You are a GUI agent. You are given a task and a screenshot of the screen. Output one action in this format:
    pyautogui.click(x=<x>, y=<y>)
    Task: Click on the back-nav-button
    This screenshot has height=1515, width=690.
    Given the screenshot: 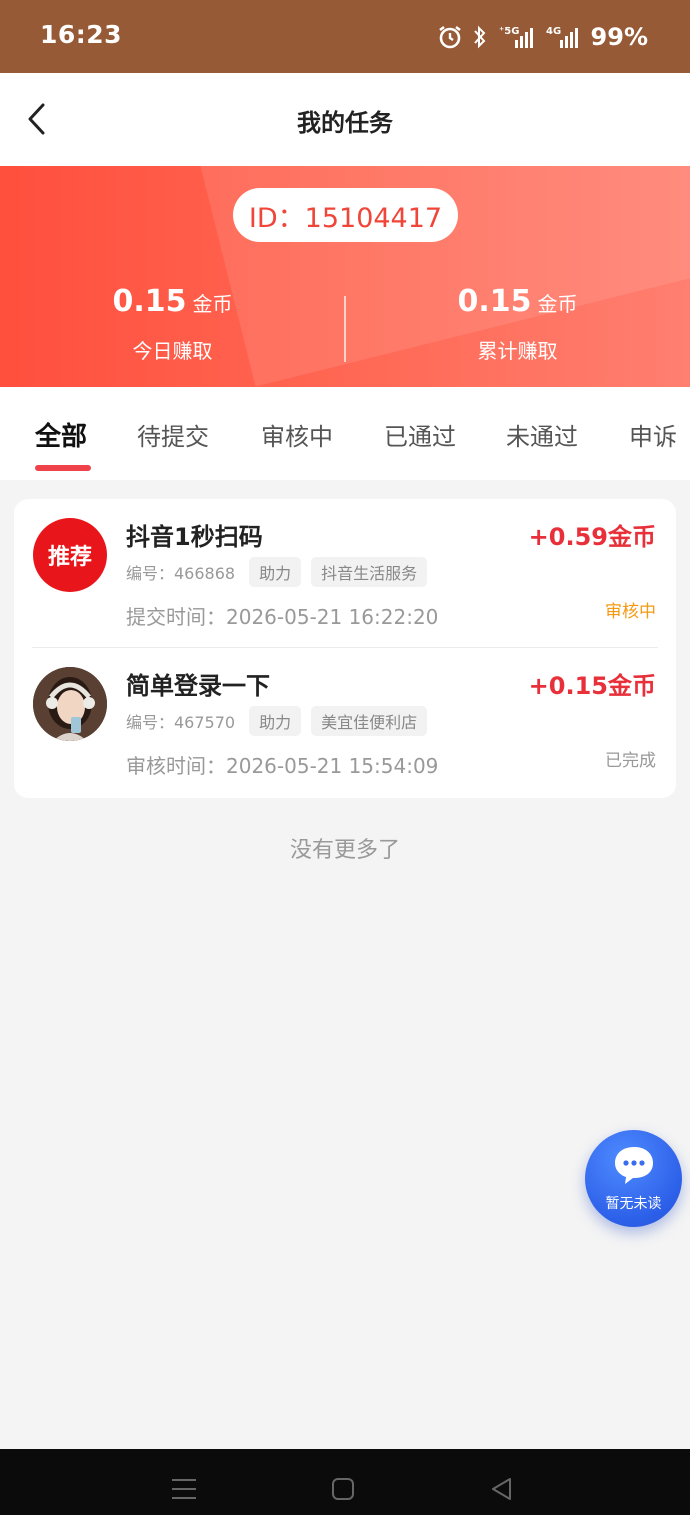 What is the action you would take?
    pyautogui.click(x=502, y=1489)
    